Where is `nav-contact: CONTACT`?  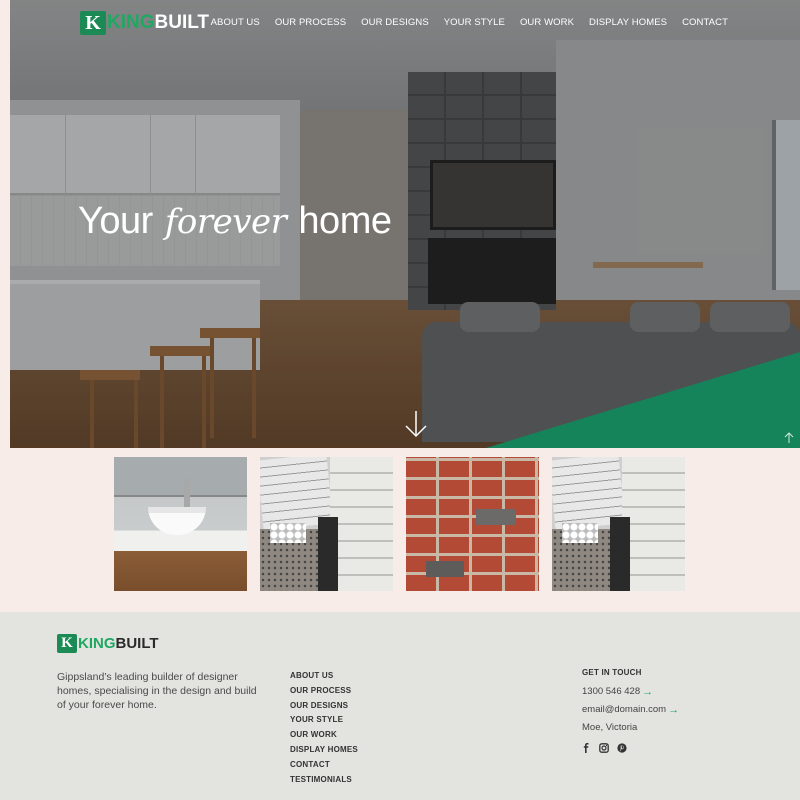 nav-contact: CONTACT is located at coordinates (705, 22).